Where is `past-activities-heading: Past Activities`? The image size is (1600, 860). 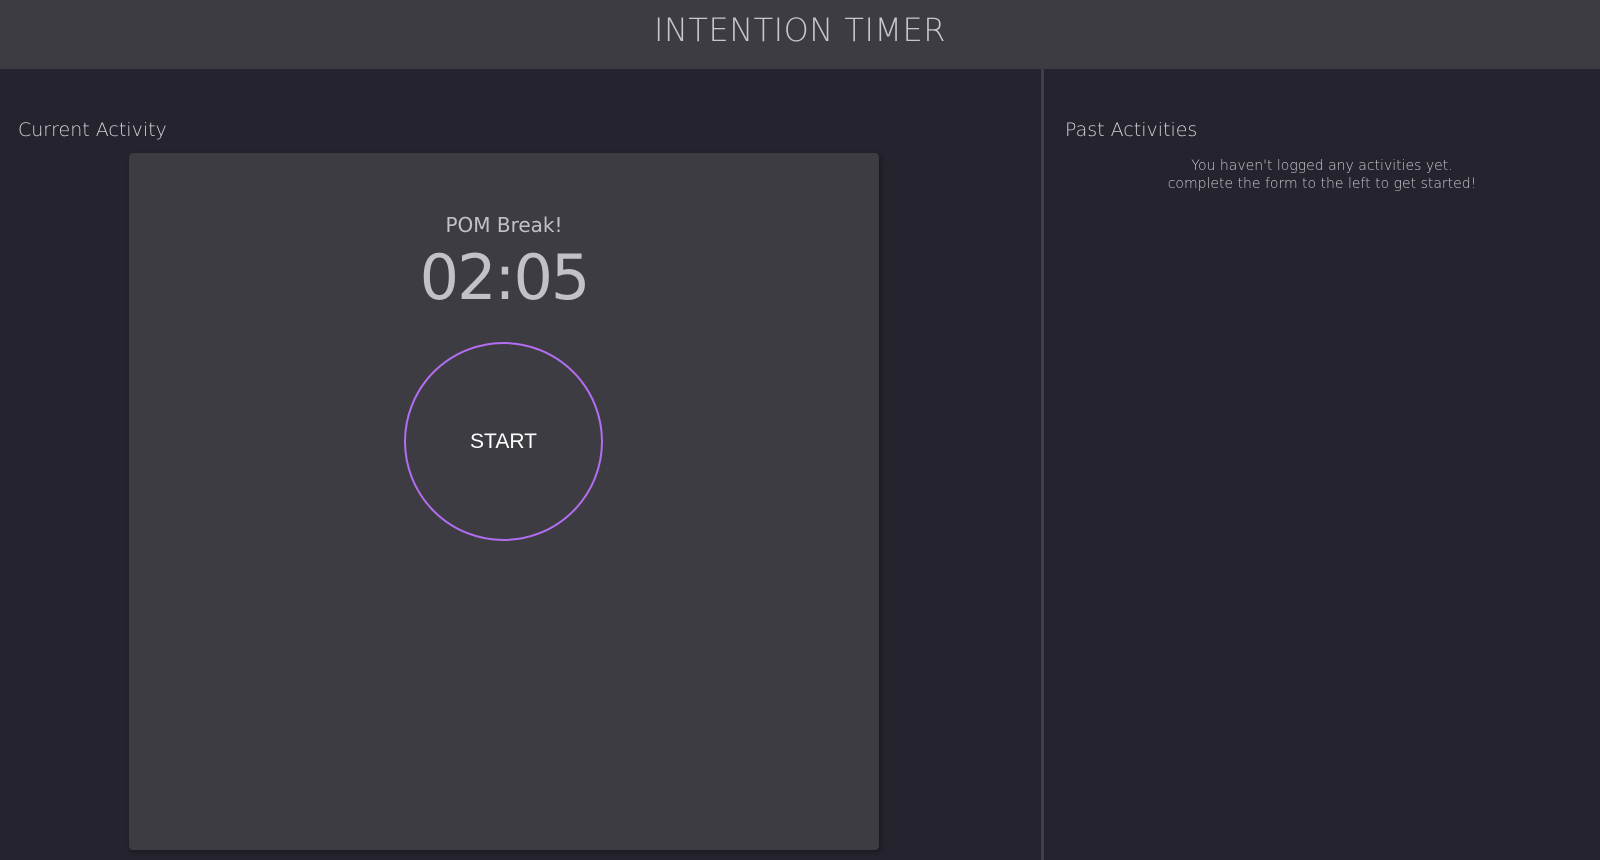
past-activities-heading: Past Activities is located at coordinates (1131, 130).